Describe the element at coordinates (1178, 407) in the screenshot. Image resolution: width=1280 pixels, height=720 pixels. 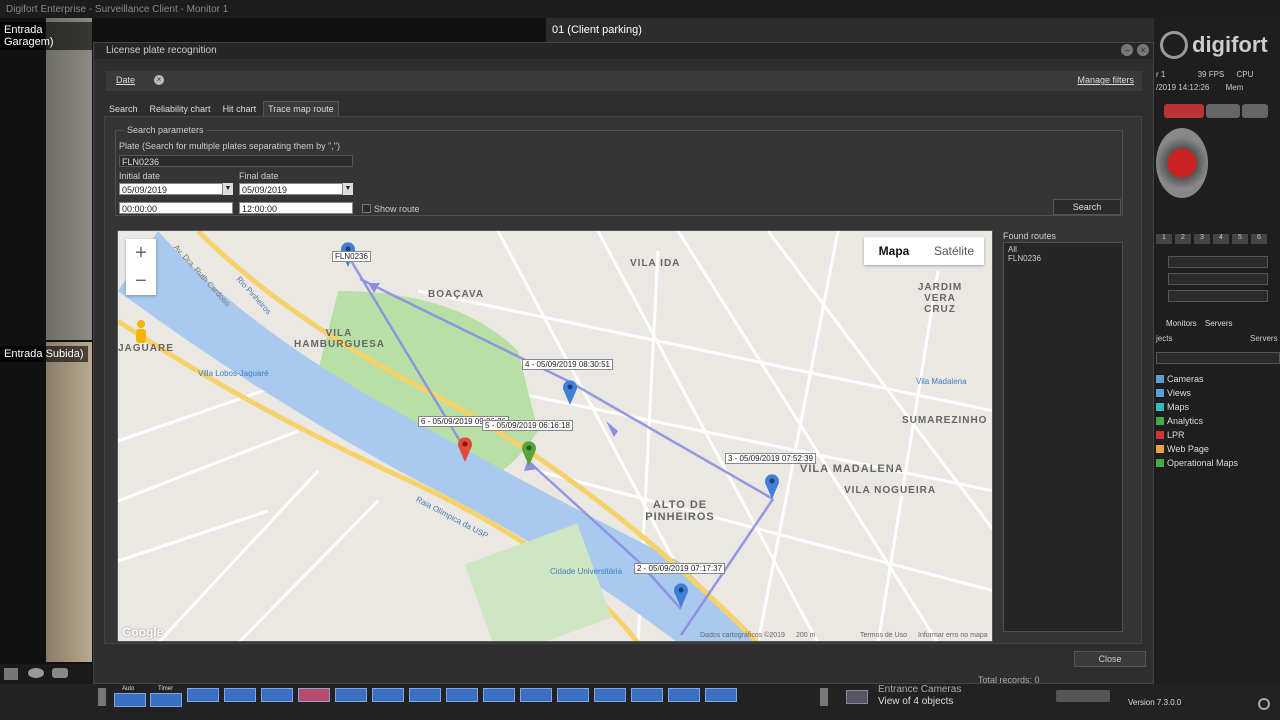
I see `tree-item-label: Maps` at that location.